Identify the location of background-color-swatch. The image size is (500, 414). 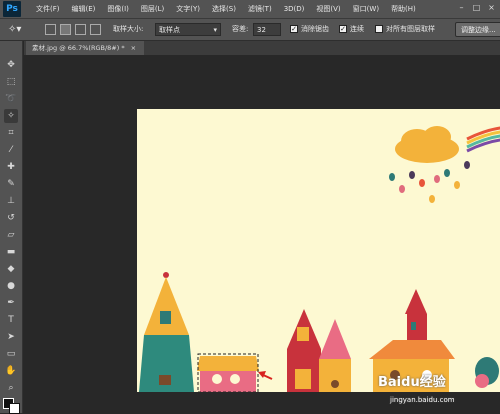
(14, 408).